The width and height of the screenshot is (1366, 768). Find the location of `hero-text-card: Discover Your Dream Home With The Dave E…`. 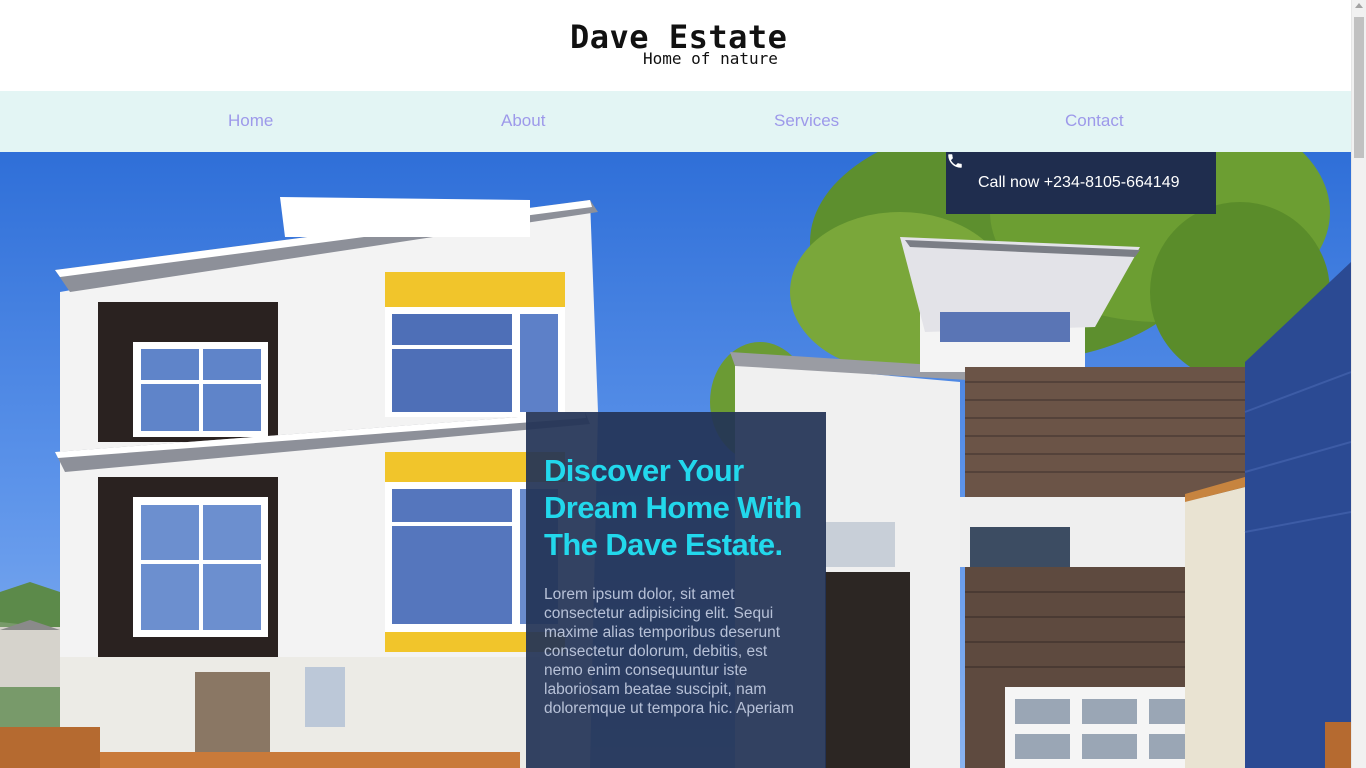

hero-text-card: Discover Your Dream Home With The Dave E… is located at coordinates (676, 590).